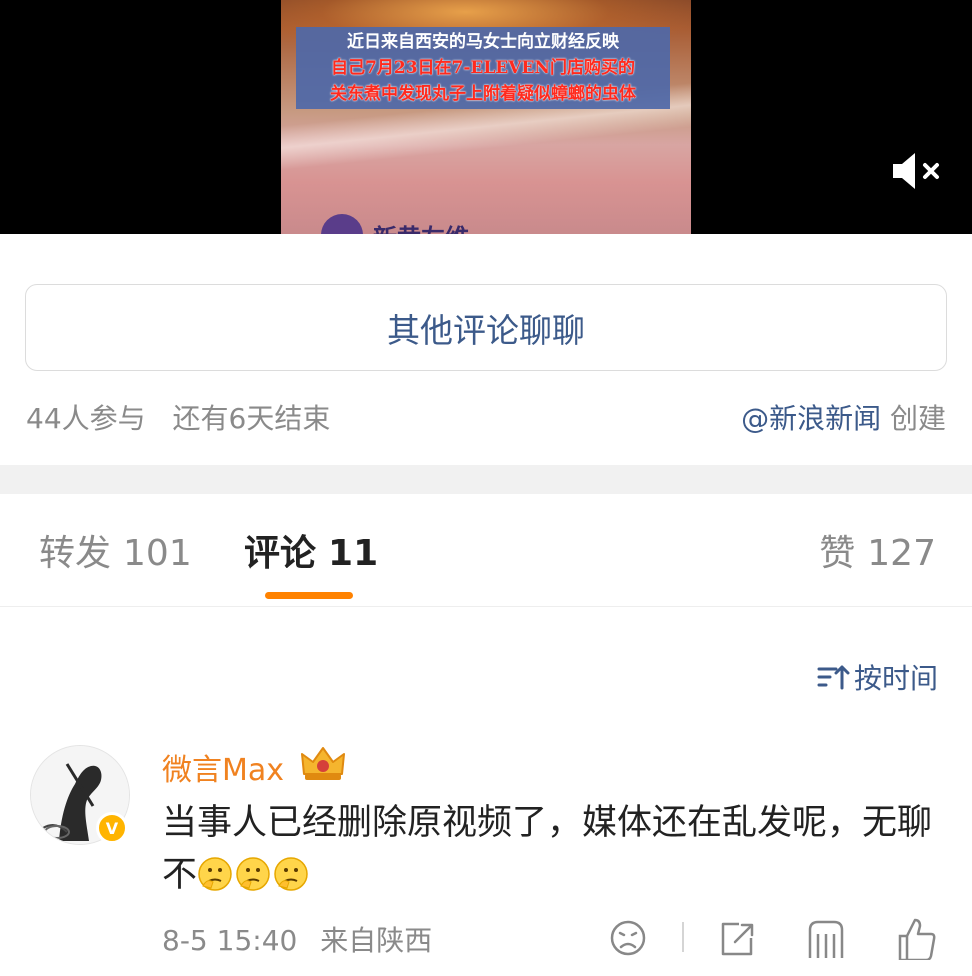 Image resolution: width=972 pixels, height=976 pixels. Describe the element at coordinates (895, 678) in the screenshot. I see `sort-label: 按时间` at that location.